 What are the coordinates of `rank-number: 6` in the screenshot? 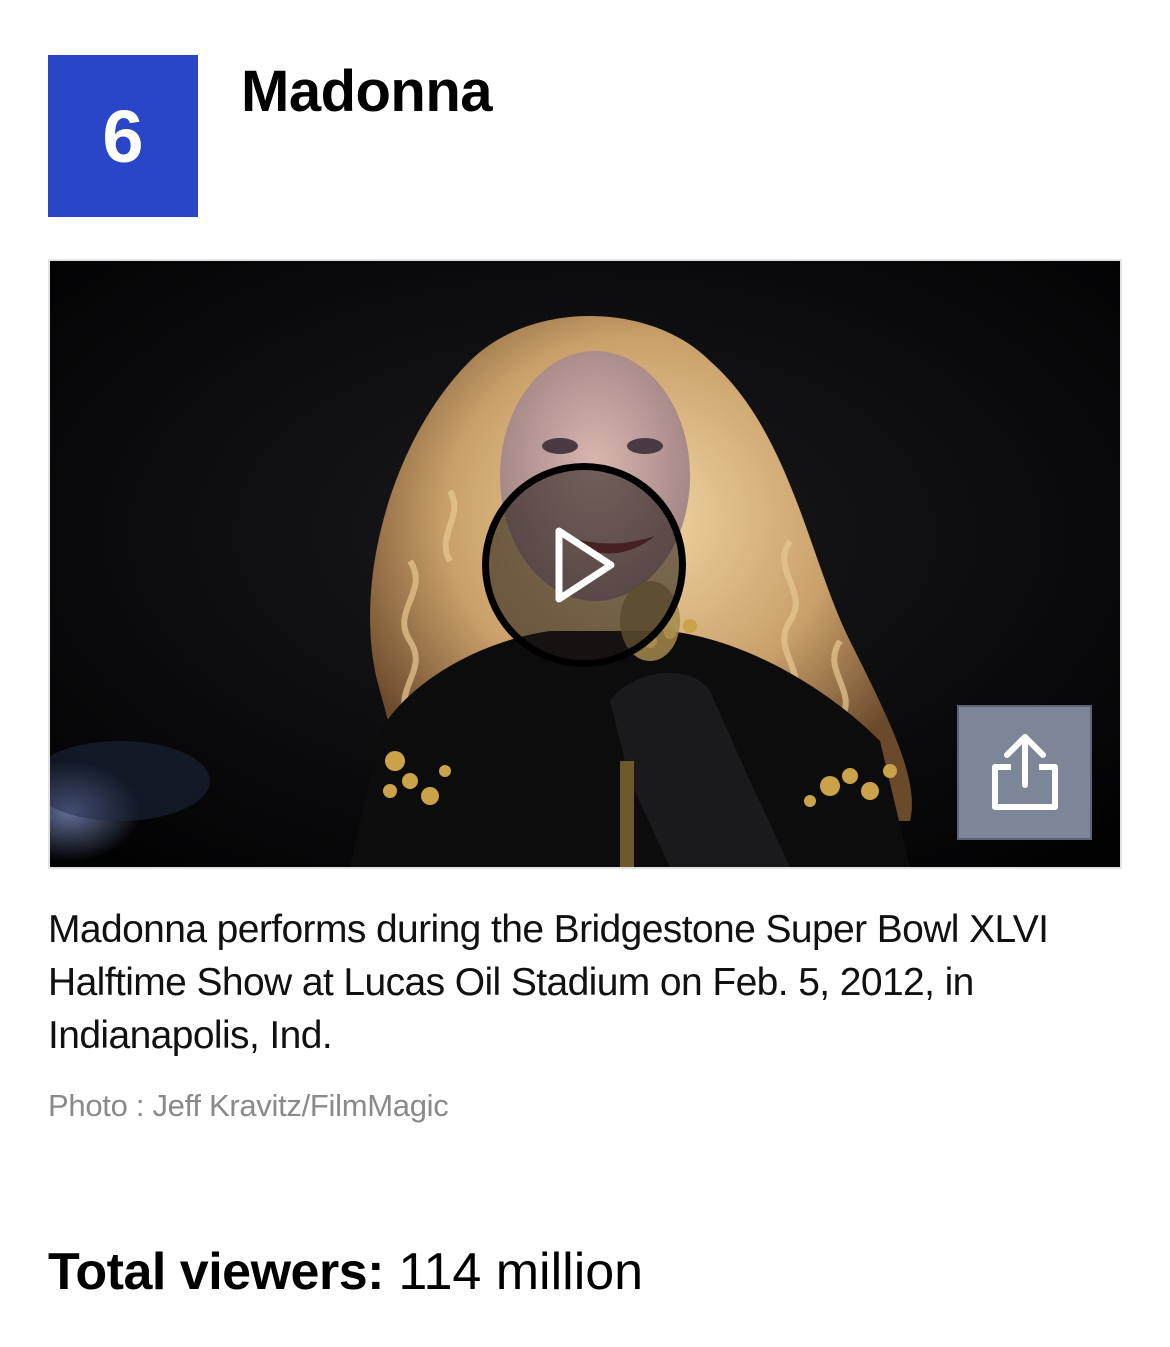 It's located at (123, 136).